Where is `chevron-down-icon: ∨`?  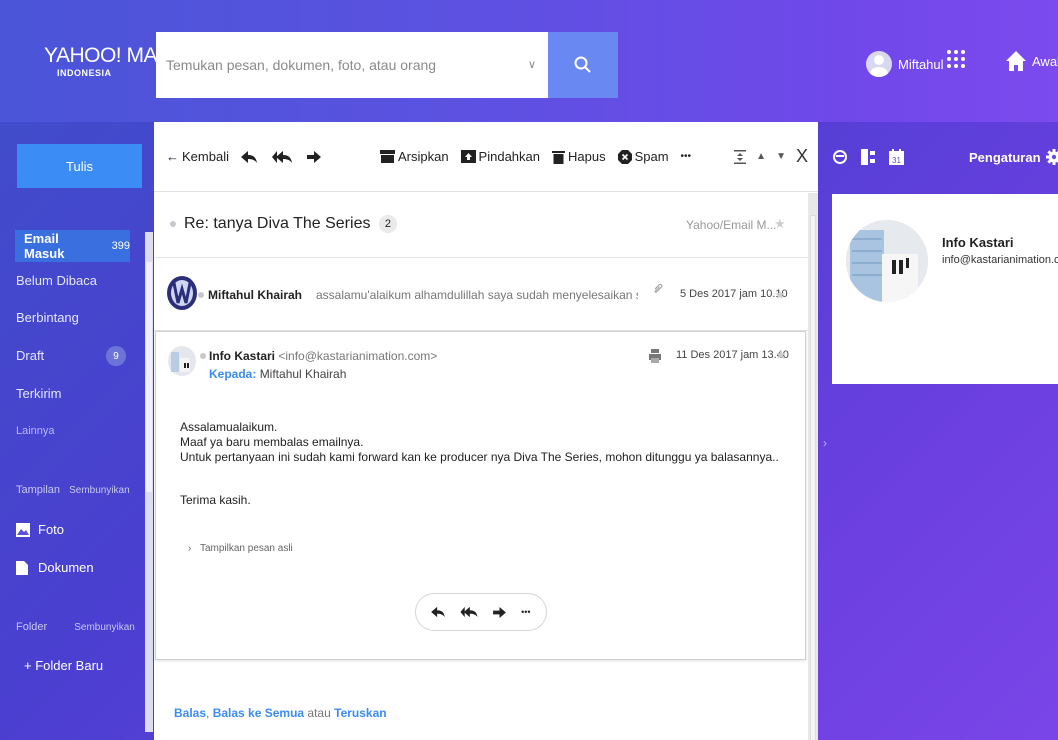 chevron-down-icon: ∨ is located at coordinates (532, 64).